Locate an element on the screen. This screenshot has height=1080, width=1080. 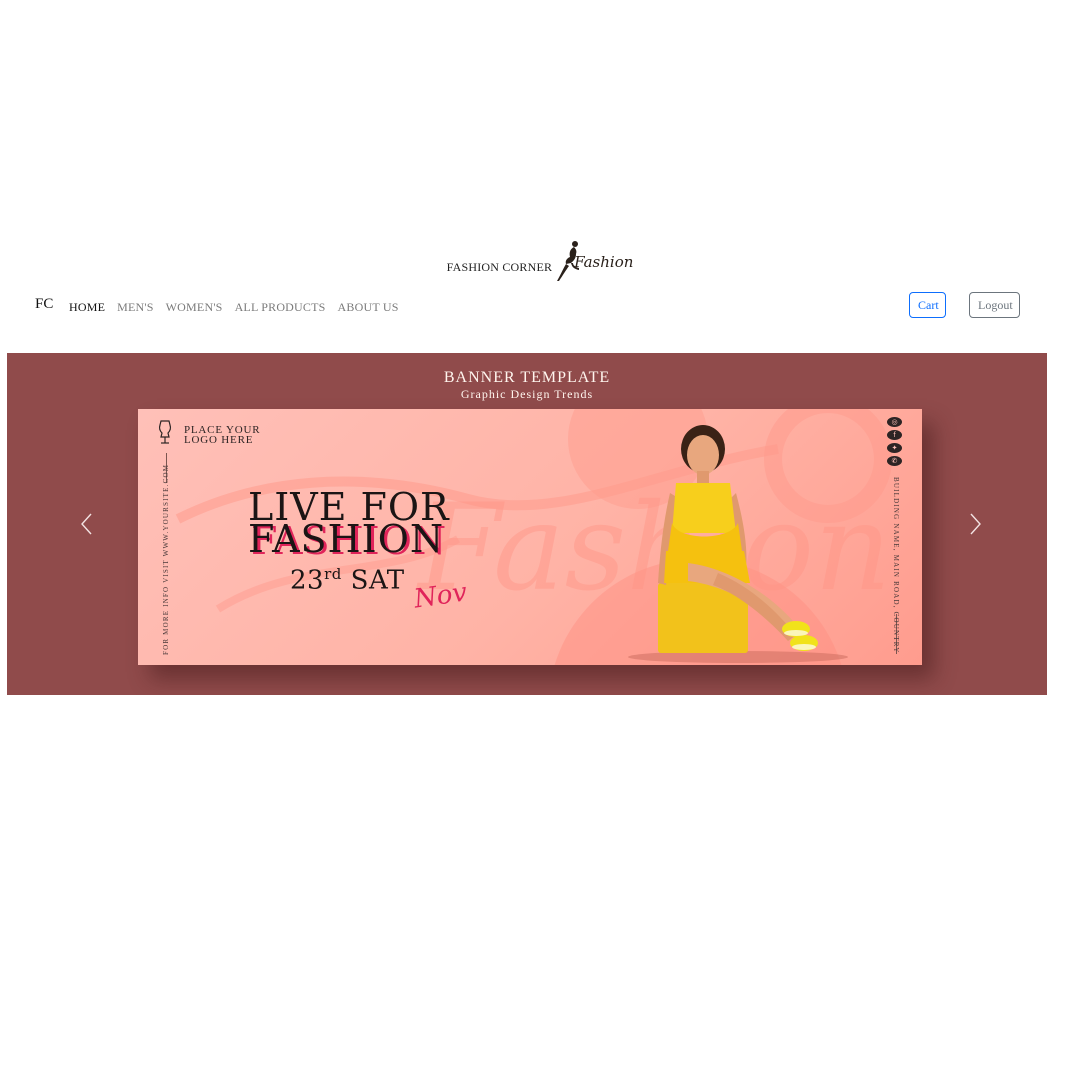
brand-header: FASHION CORNER Fashion is located at coordinates (540, 261).